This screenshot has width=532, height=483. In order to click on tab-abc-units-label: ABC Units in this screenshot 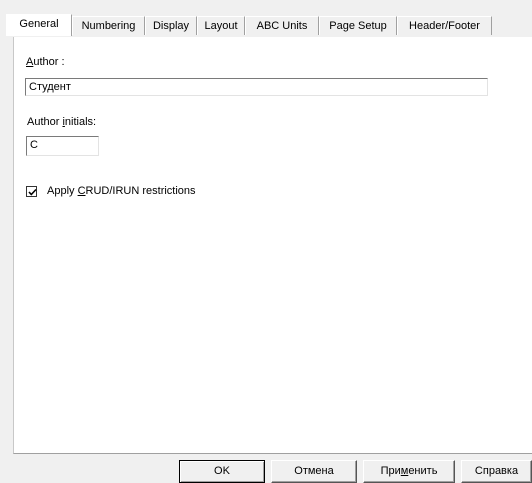, I will do `click(282, 26)`.